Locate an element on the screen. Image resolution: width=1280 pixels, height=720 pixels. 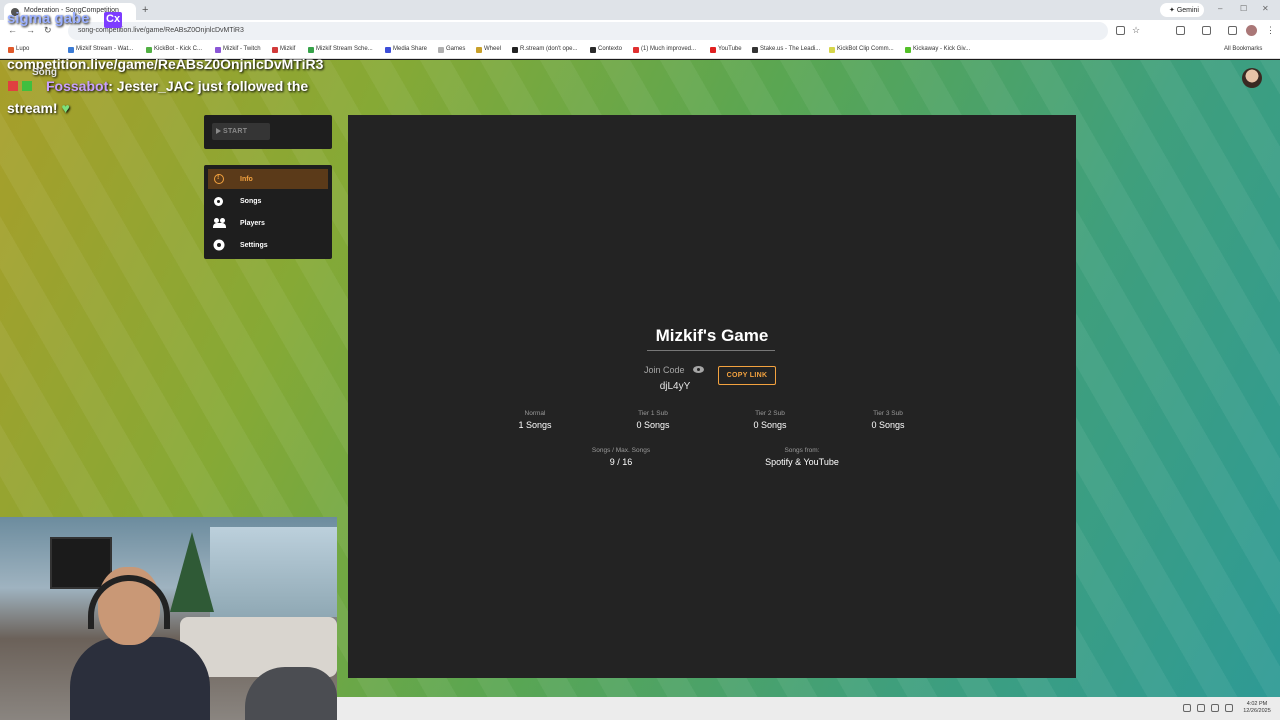
sidebar-item-players: Players is located at coordinates (268, 223).